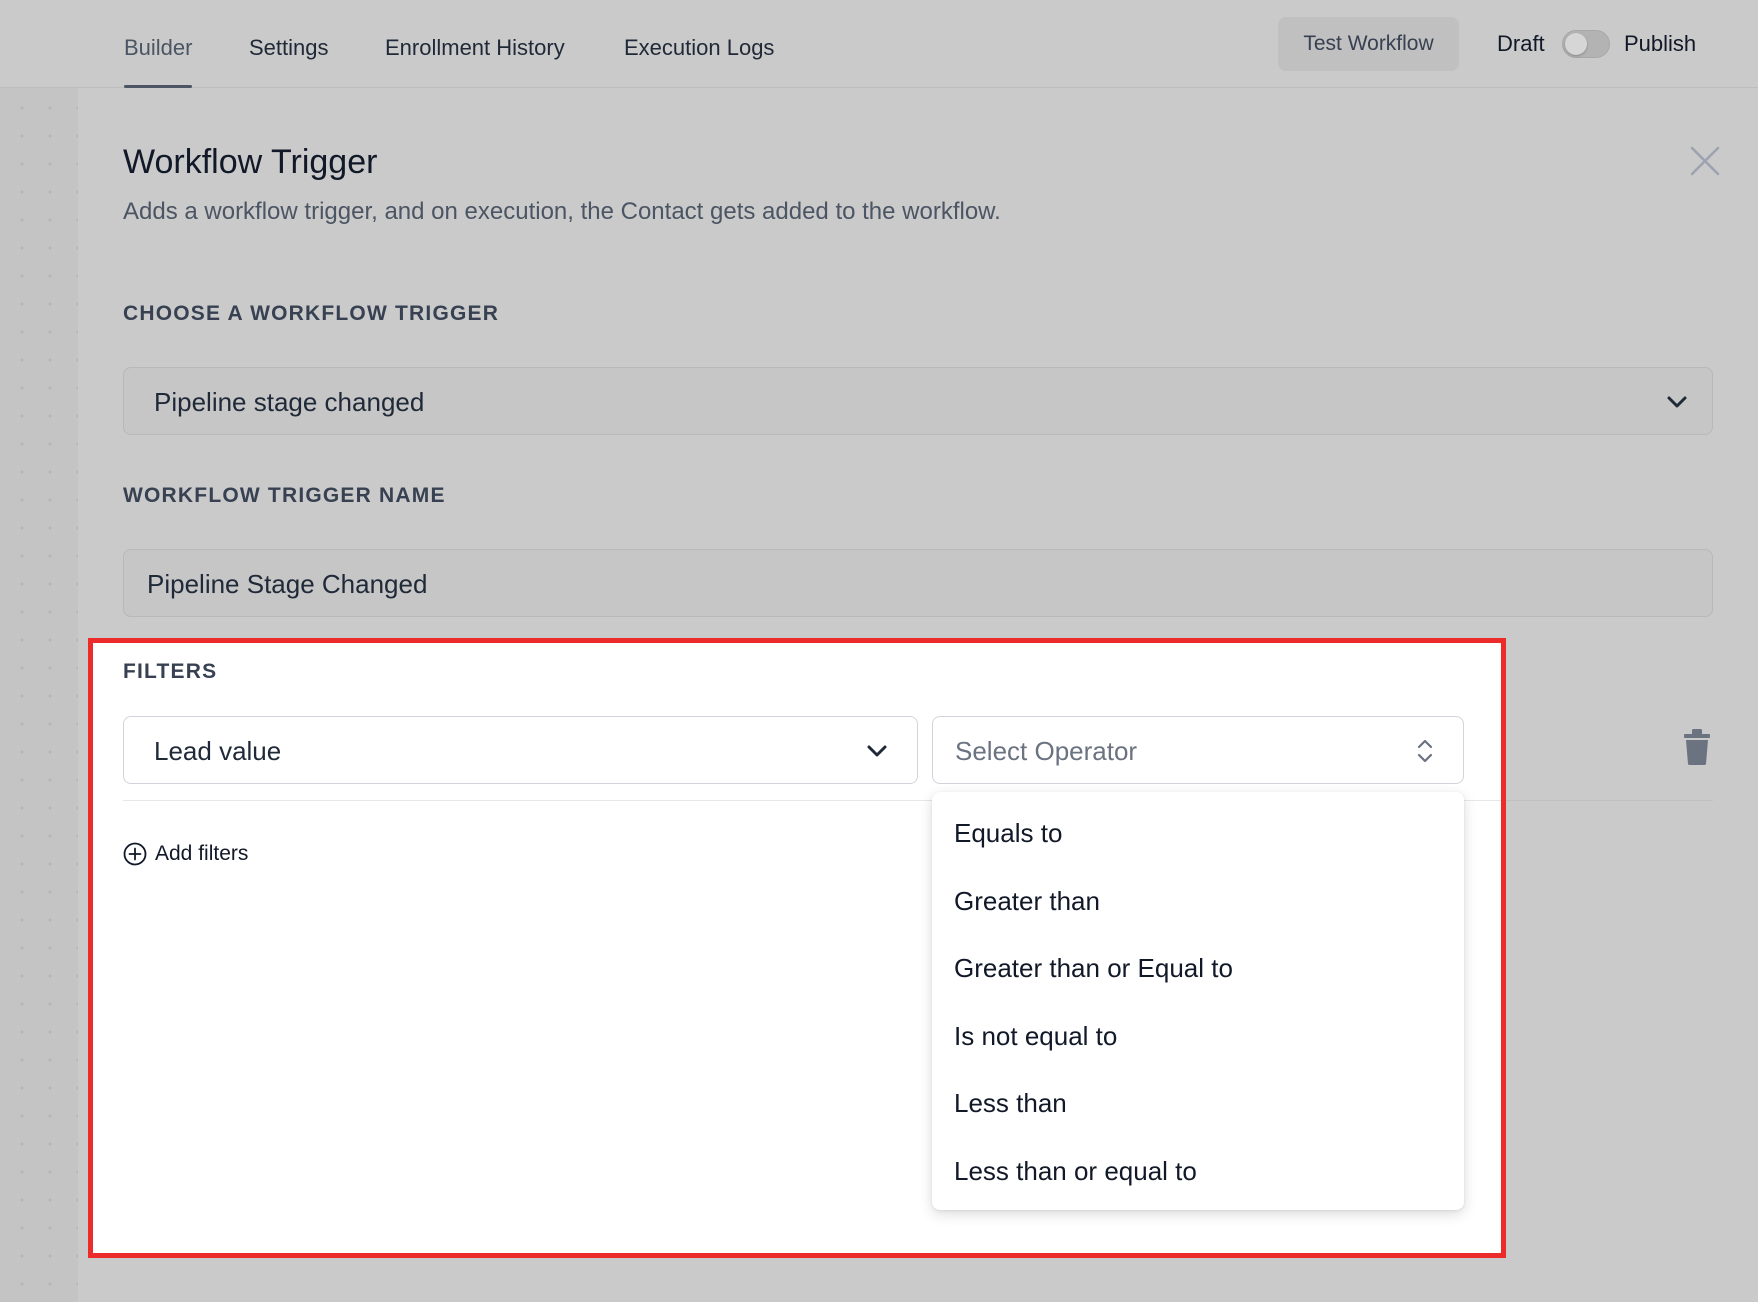  Describe the element at coordinates (1660, 43) in the screenshot. I see `publish-label: Publish` at that location.